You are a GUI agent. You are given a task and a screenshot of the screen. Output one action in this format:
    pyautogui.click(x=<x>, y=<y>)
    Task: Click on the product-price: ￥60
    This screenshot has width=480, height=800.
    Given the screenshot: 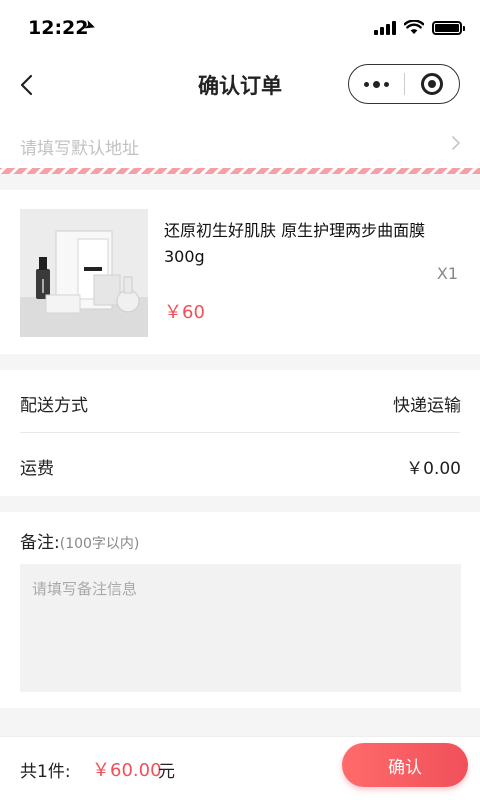 What is the action you would take?
    pyautogui.click(x=184, y=312)
    